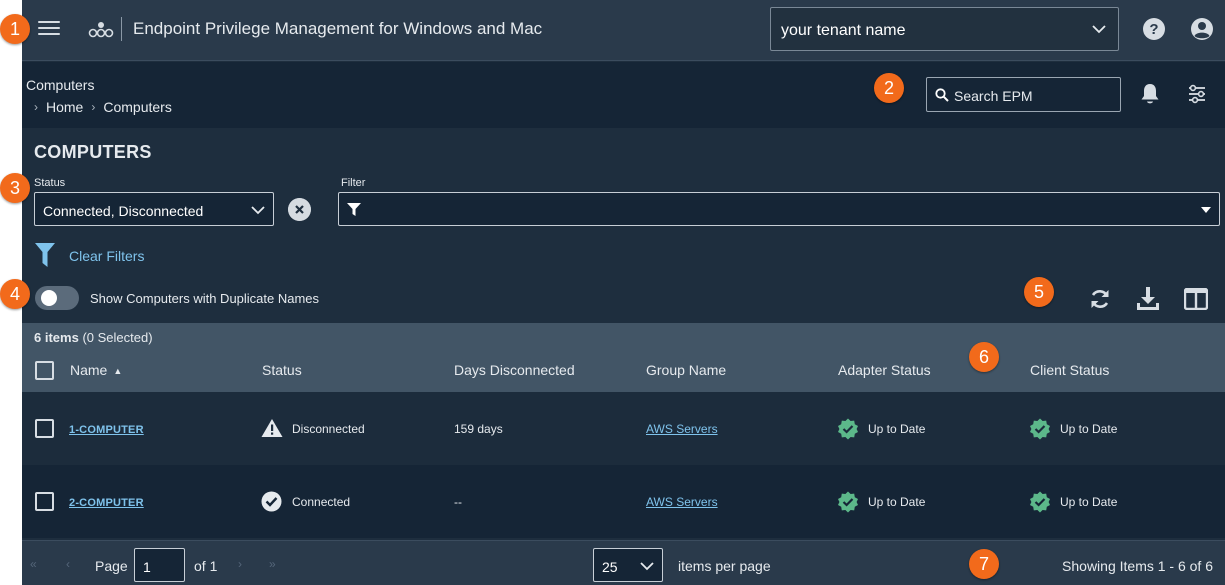  I want to click on search-placeholder: Search EPM, so click(993, 96).